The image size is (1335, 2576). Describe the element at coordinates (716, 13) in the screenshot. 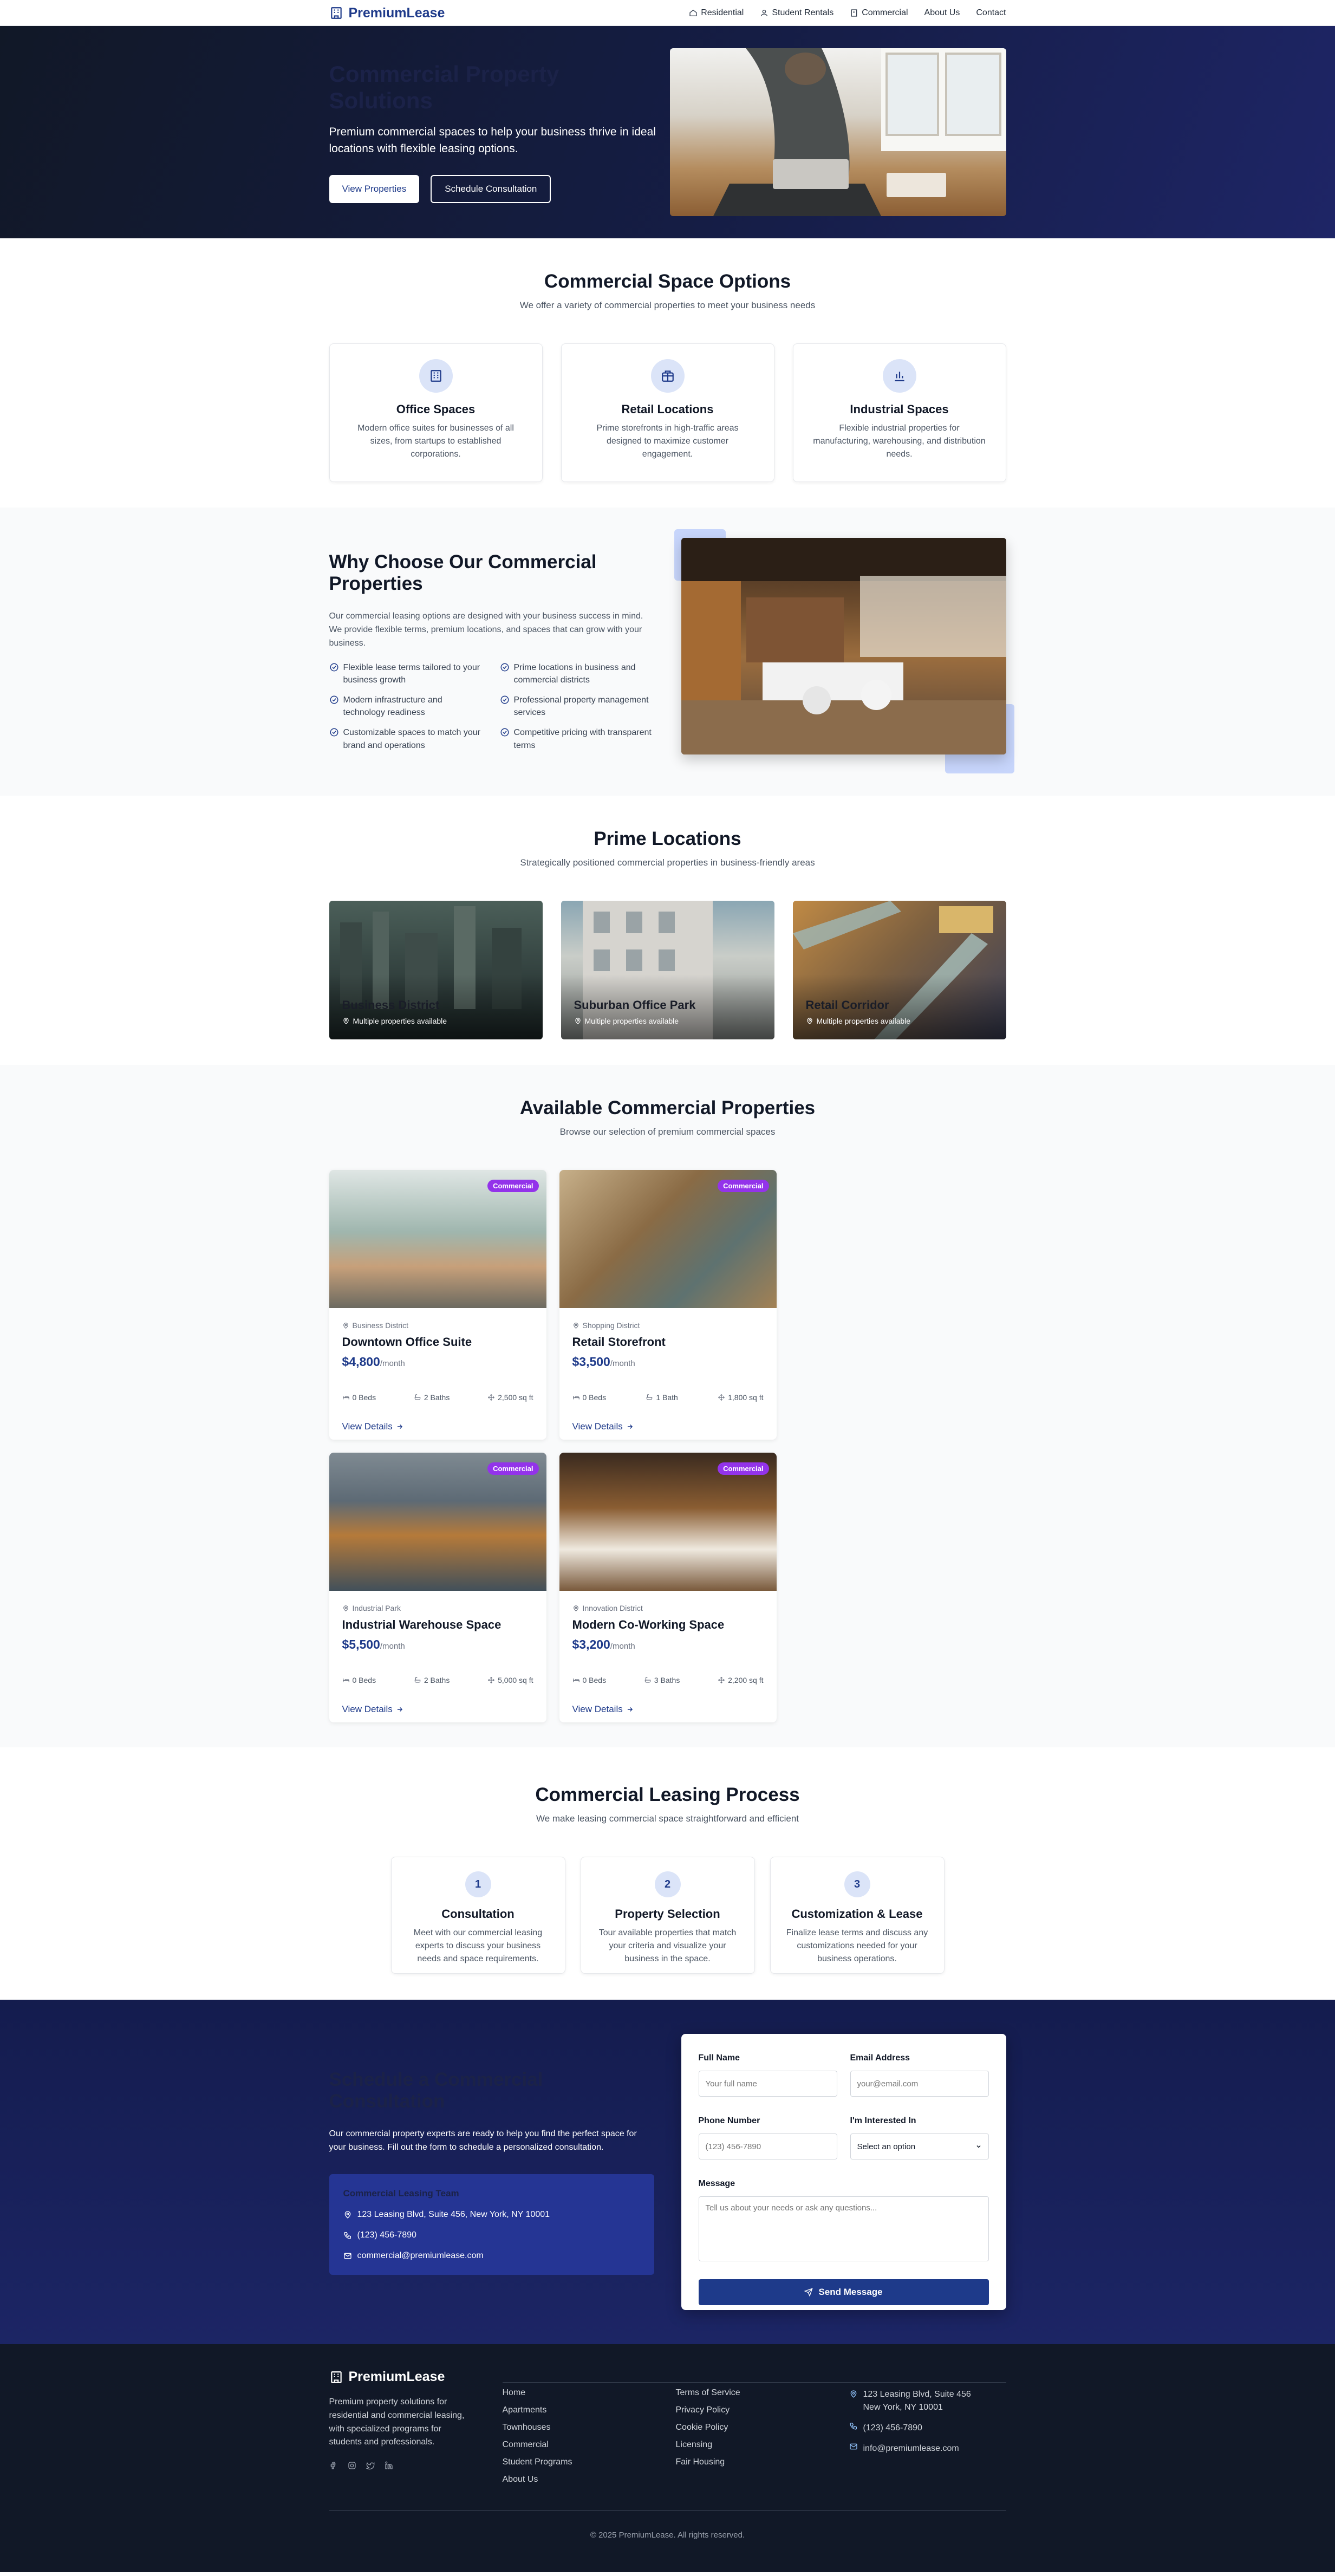

I see `nav-residential: Residential` at that location.